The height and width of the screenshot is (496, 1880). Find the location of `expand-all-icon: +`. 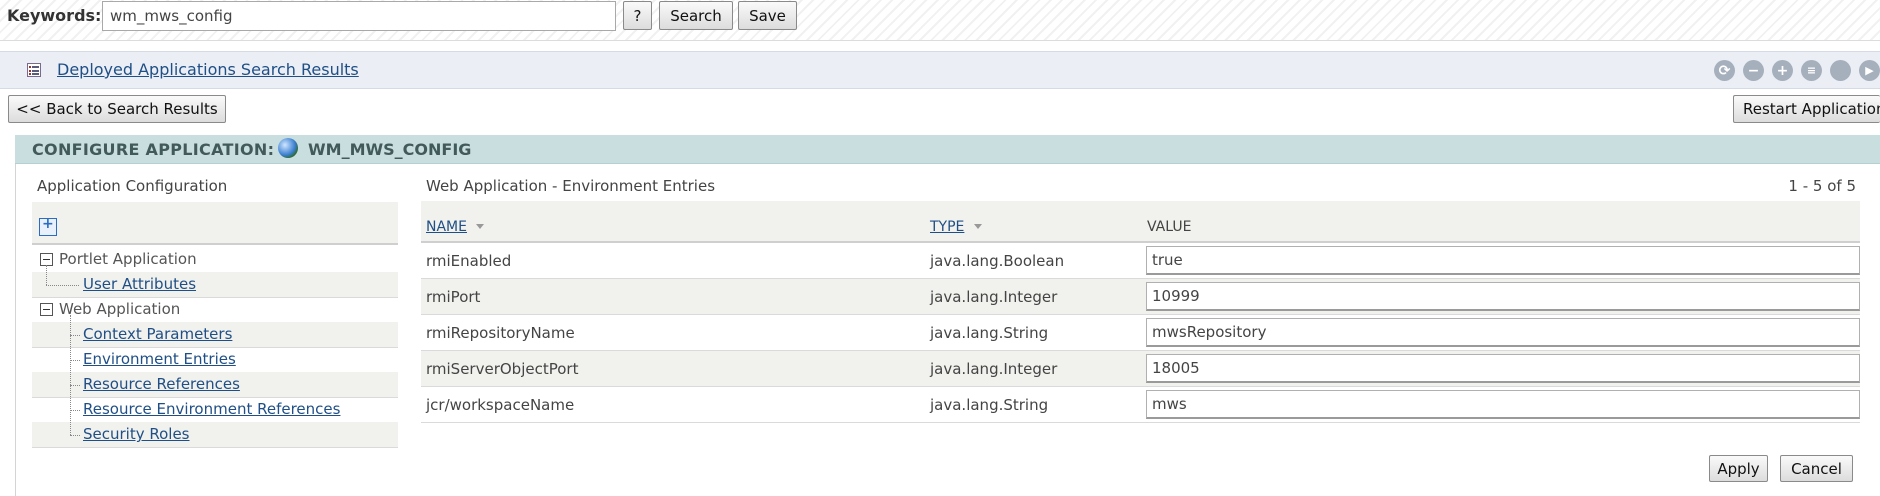

expand-all-icon: + is located at coordinates (48, 226).